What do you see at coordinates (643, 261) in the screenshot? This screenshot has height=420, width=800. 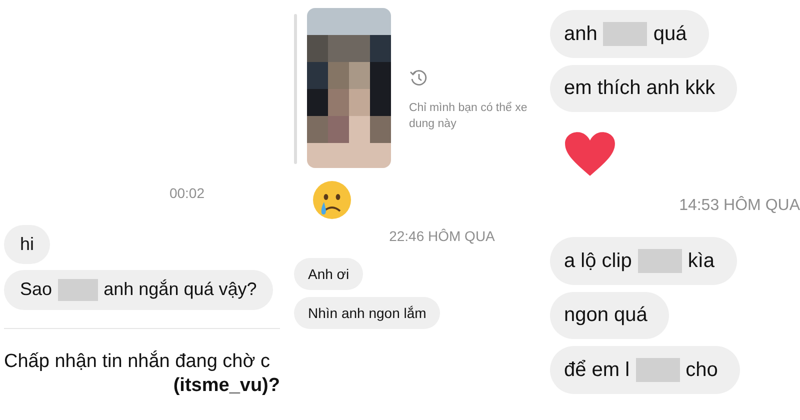 I see `message-bubble: a lộ clip kìa` at bounding box center [643, 261].